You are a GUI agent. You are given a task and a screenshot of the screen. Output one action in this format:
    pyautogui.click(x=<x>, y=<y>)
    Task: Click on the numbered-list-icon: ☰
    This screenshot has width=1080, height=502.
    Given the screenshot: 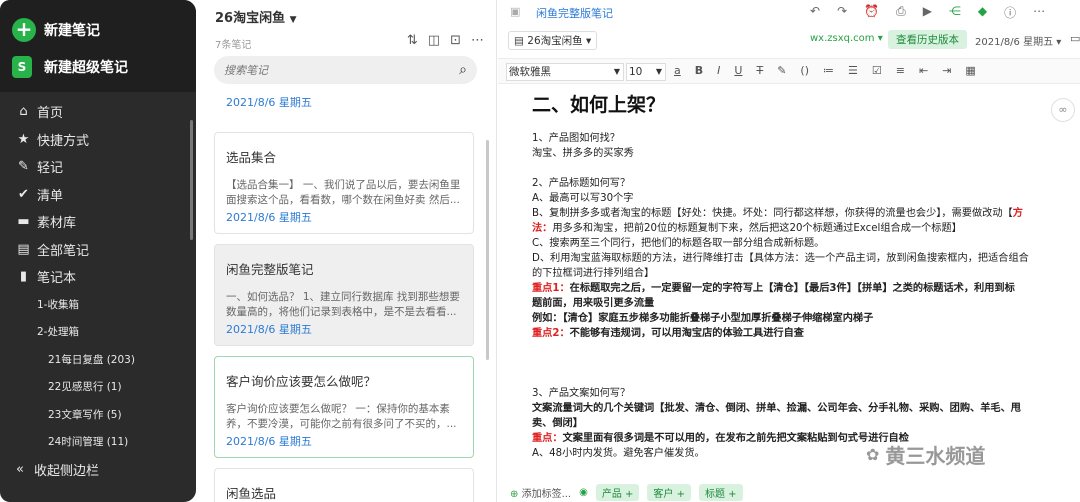 What is the action you would take?
    pyautogui.click(x=853, y=70)
    